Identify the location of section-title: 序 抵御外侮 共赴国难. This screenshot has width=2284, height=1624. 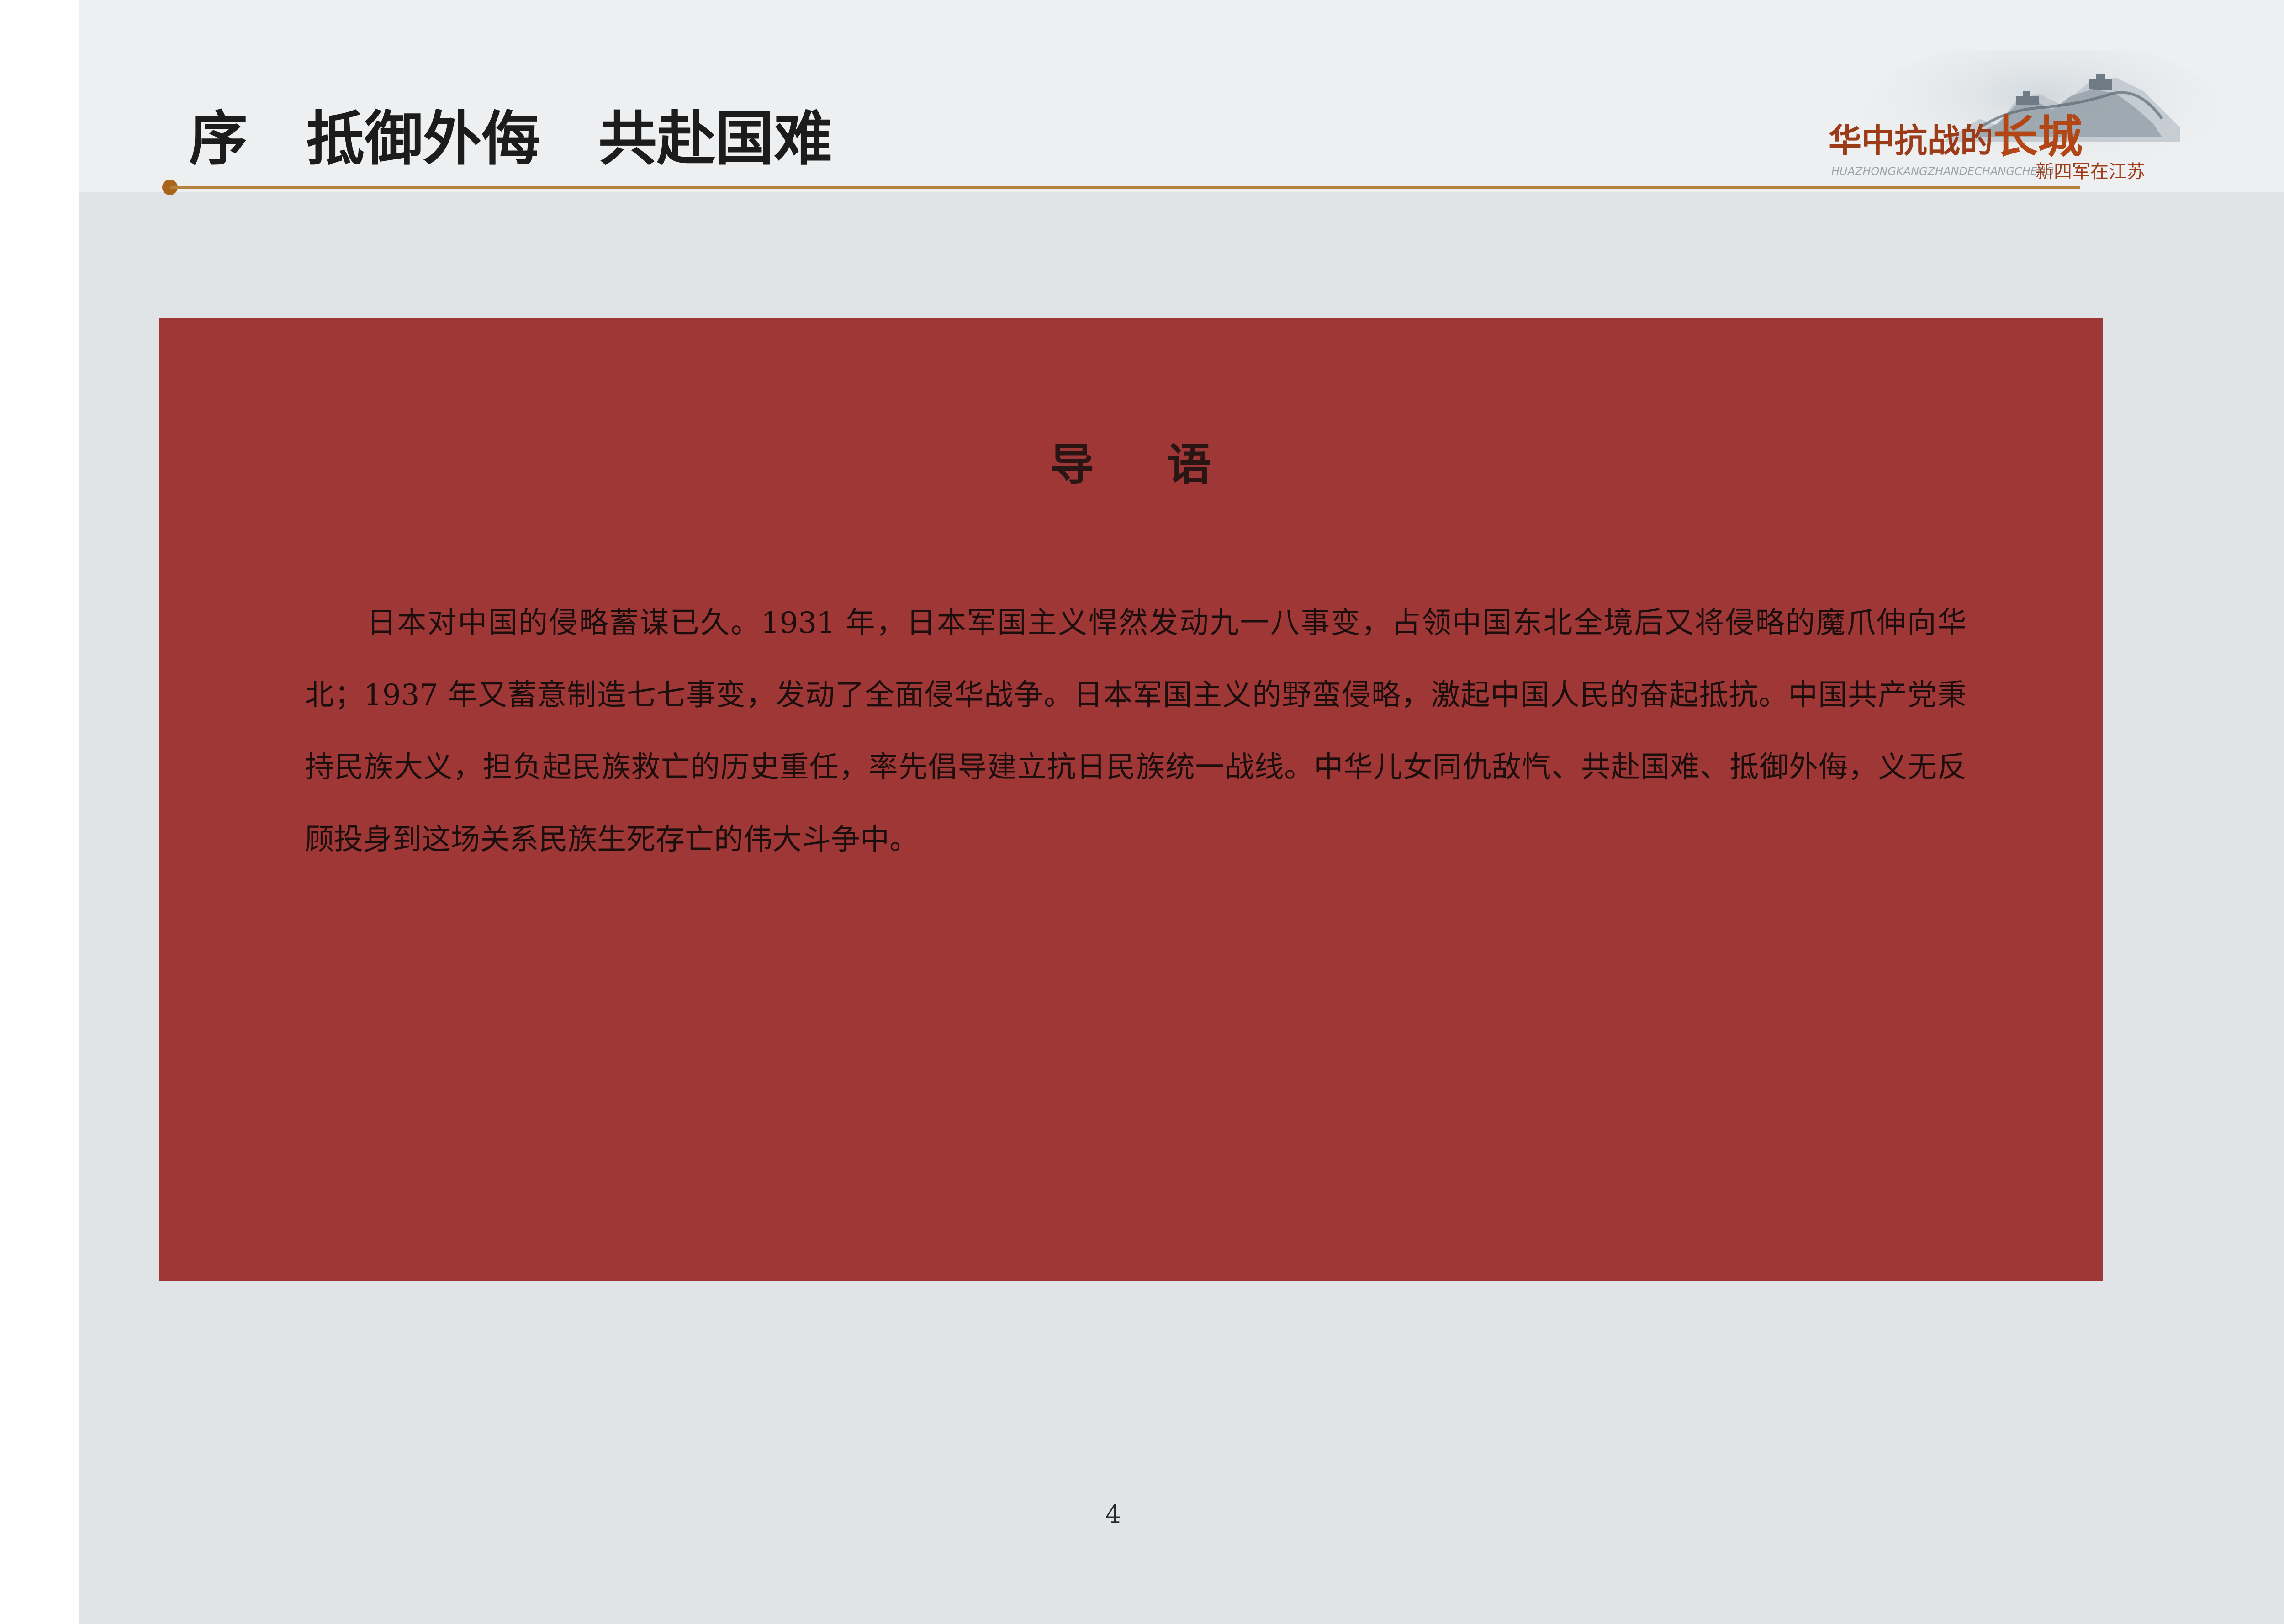
(511, 139).